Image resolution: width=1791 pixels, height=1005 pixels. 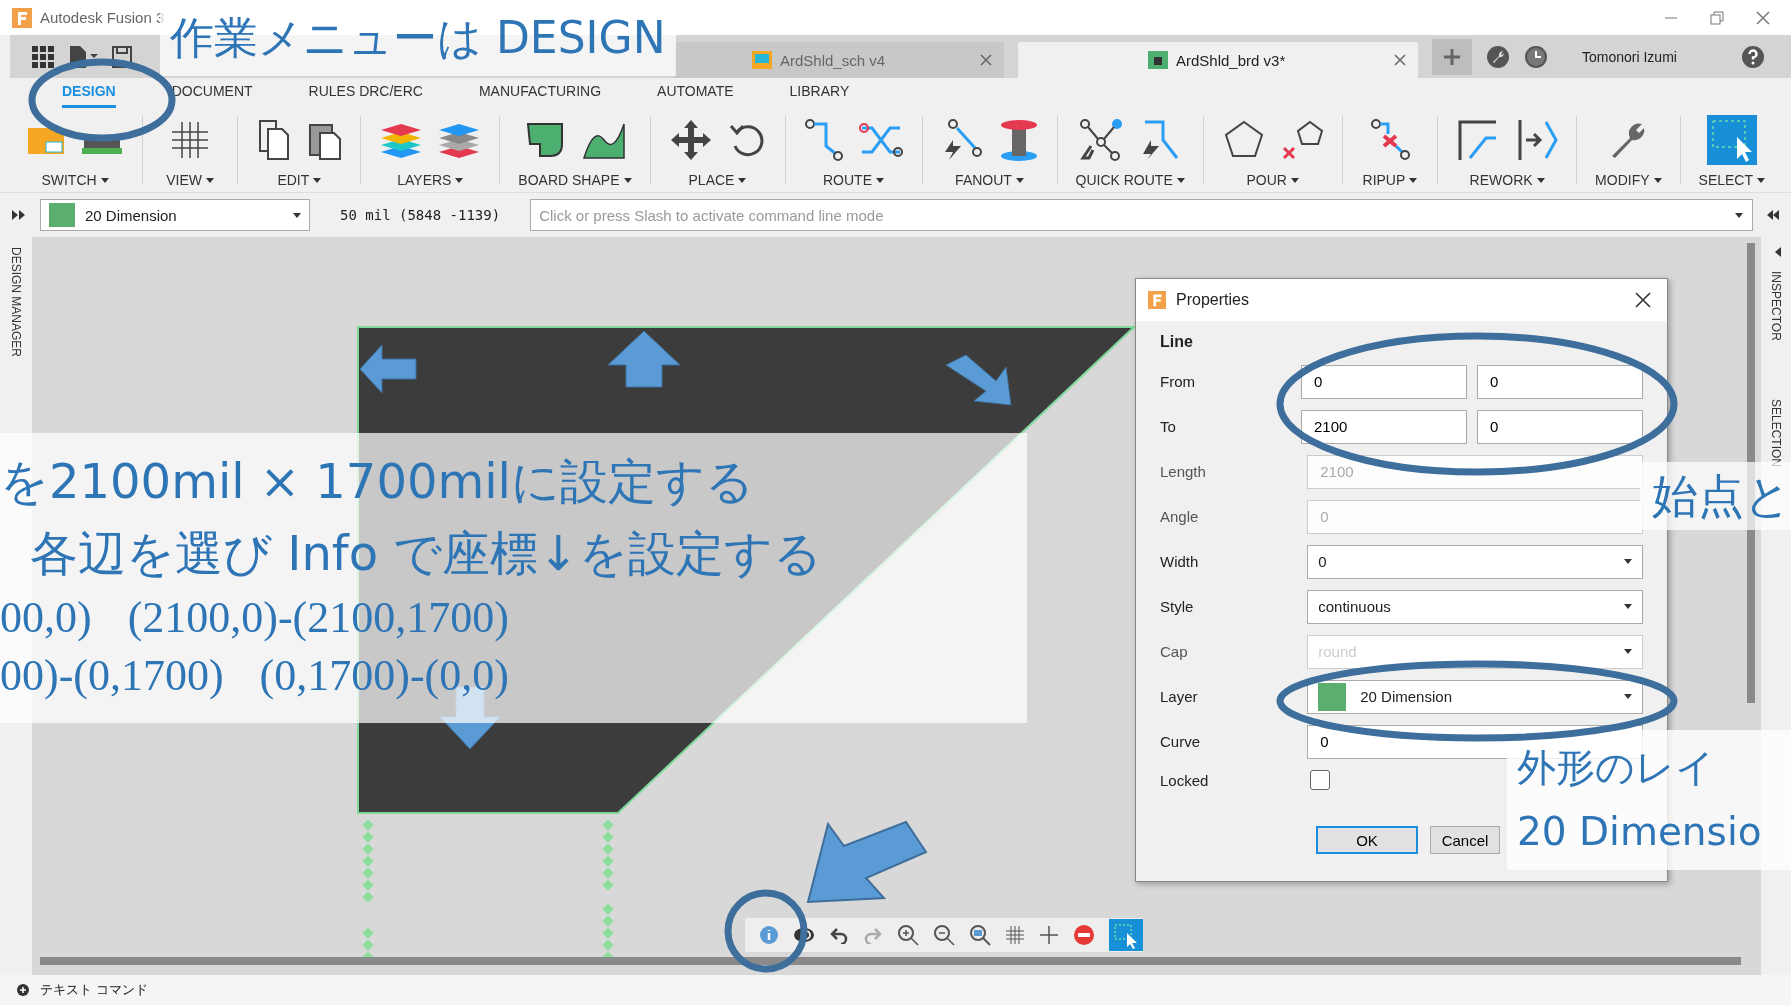 I want to click on grid-readout: 50 mil (5848 -1139), so click(x=420, y=215).